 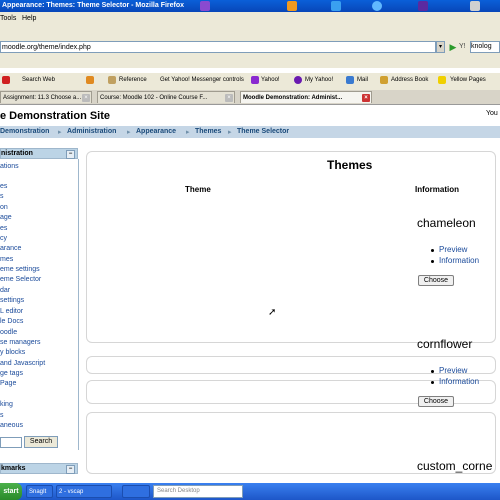 What do you see at coordinates (453, 47) in the screenshot?
I see `go-arrow-icon: ▶` at bounding box center [453, 47].